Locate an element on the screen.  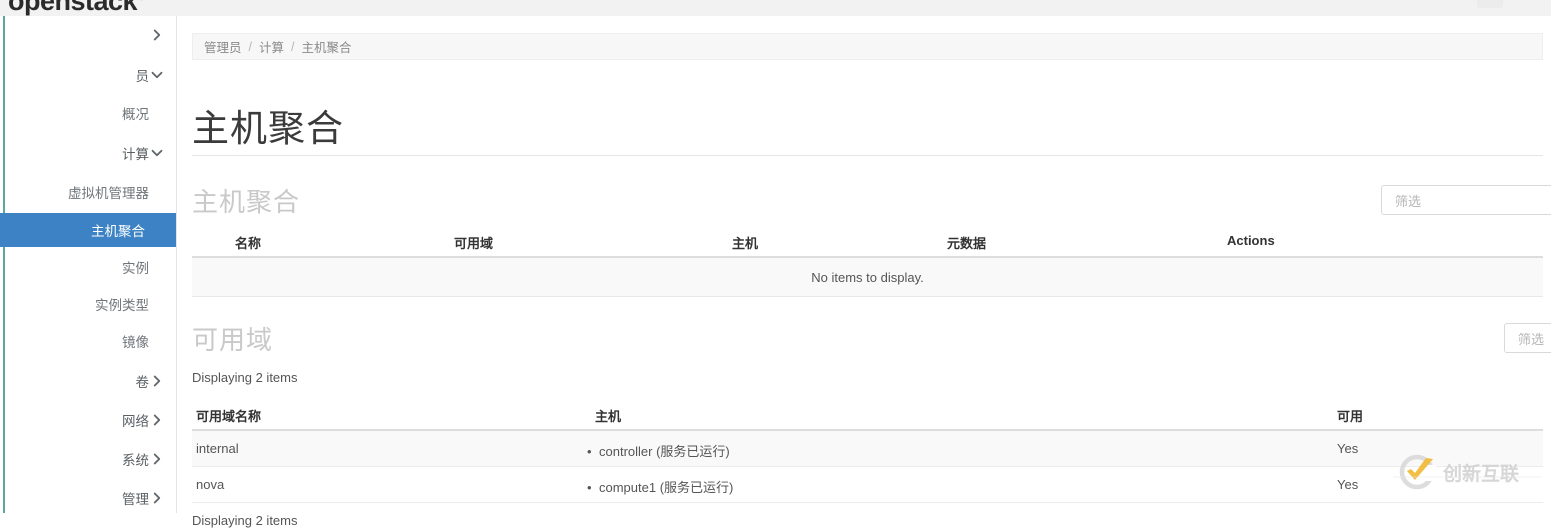
brand-trademark: ® is located at coordinates (142, 1).